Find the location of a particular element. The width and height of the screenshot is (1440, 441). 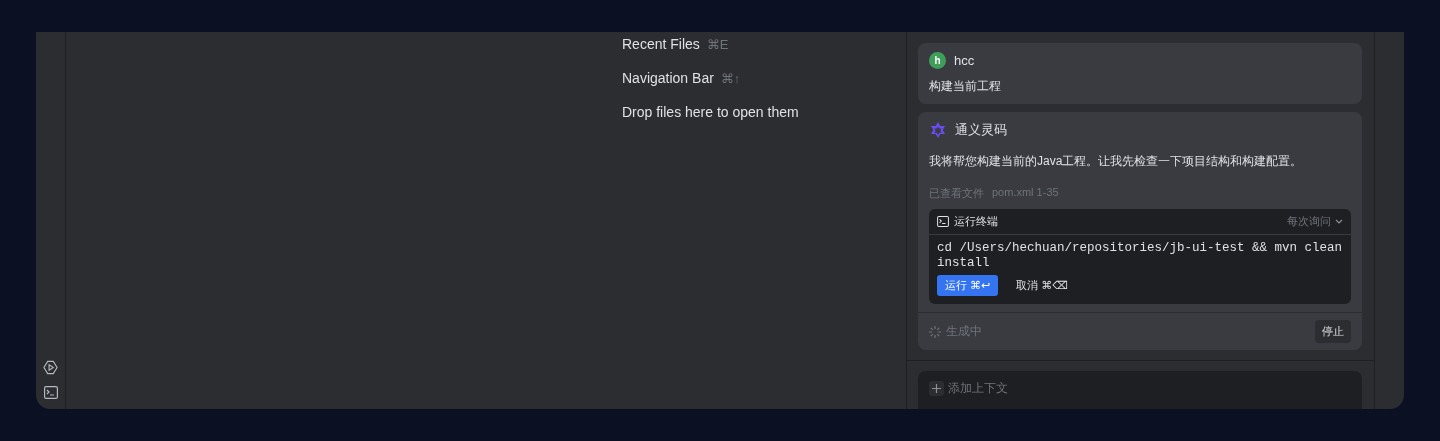

stop-button: 停止 is located at coordinates (1333, 331).